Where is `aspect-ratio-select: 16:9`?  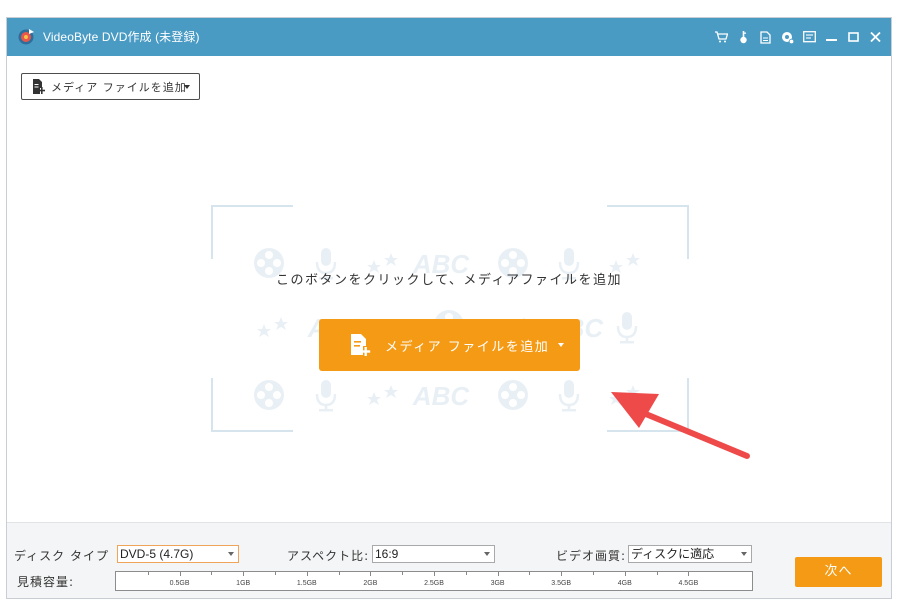
aspect-ratio-select: 16:9 is located at coordinates (433, 554).